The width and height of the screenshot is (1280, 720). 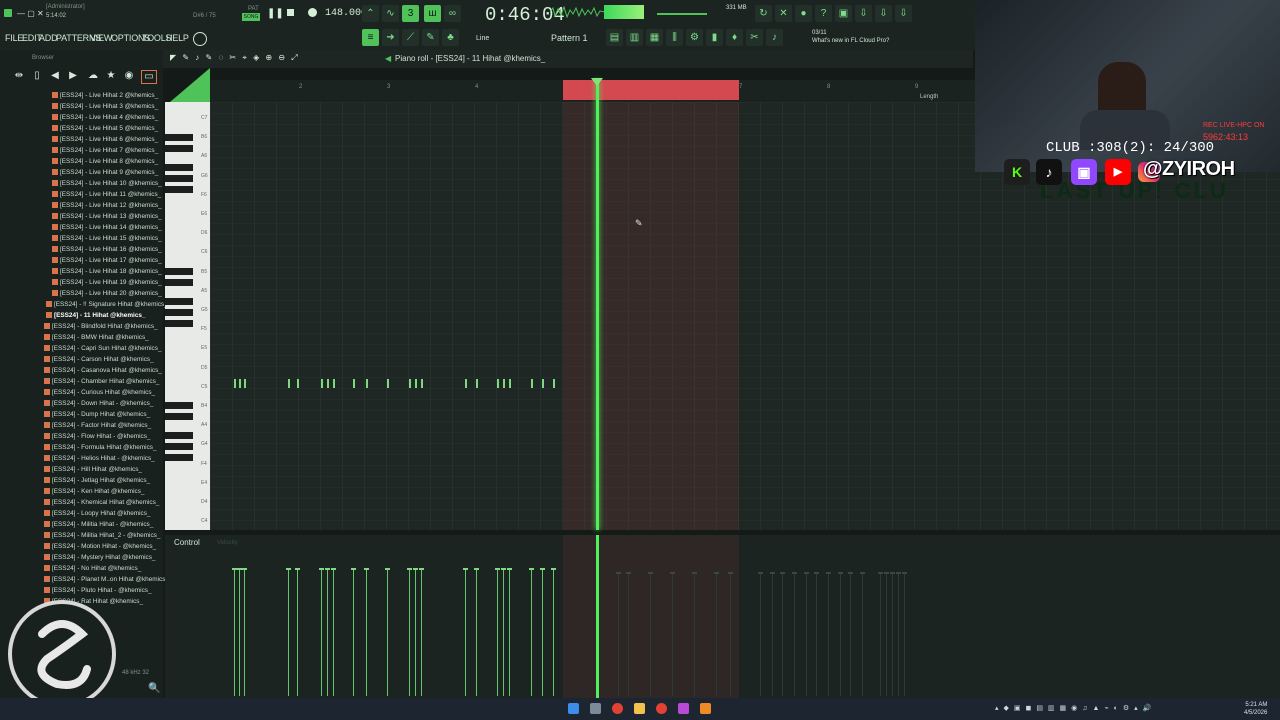 I want to click on slide-icon: ⟋, so click(x=410, y=37).